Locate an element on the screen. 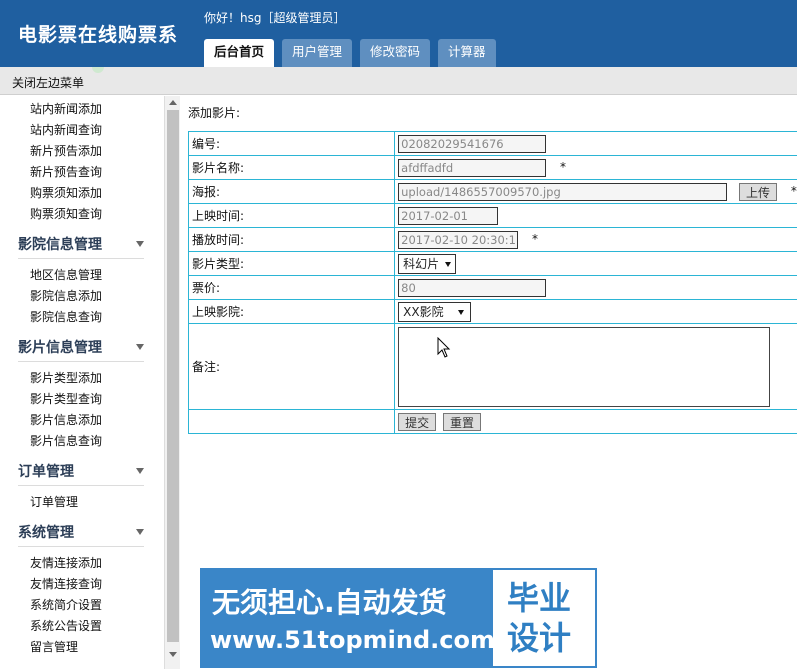  sidebar-scrollbar is located at coordinates (172, 382).